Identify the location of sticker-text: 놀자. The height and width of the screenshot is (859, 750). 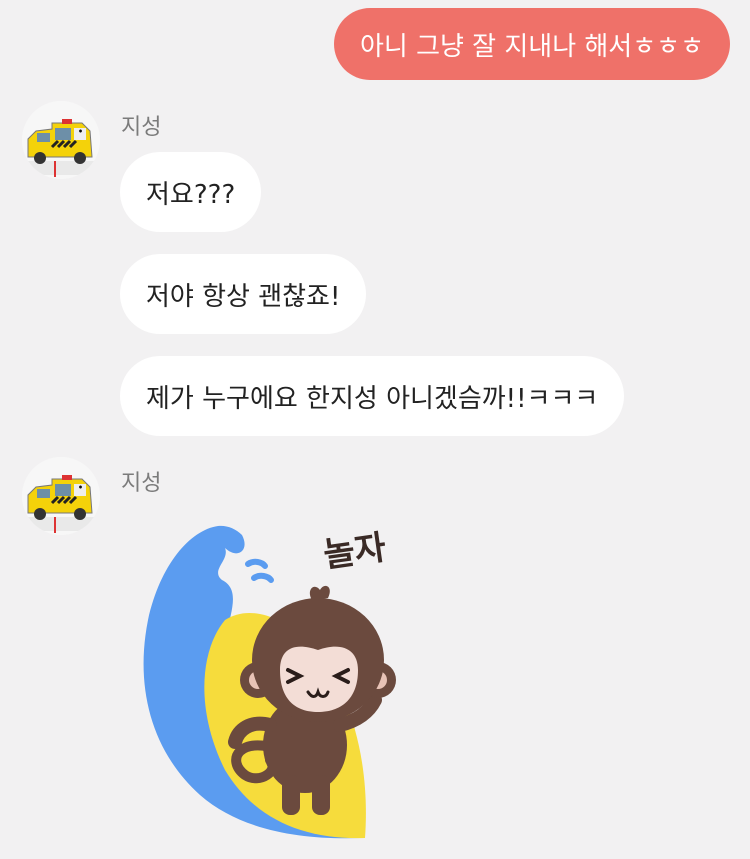
(355, 552).